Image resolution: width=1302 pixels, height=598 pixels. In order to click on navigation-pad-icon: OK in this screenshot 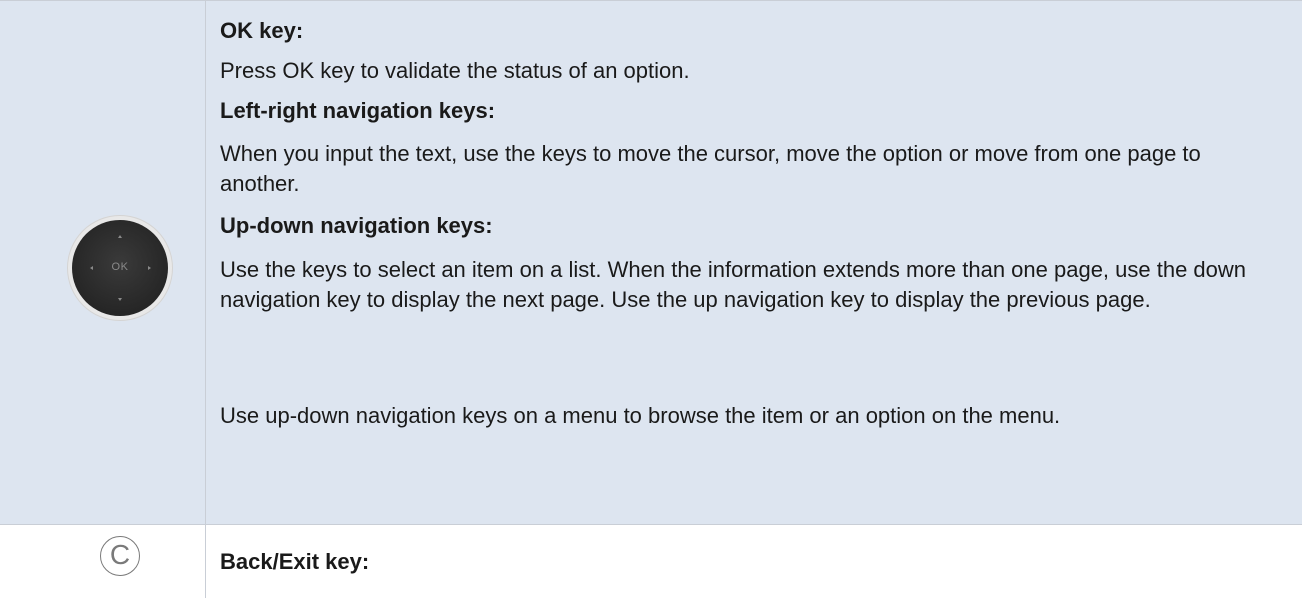, I will do `click(120, 268)`.